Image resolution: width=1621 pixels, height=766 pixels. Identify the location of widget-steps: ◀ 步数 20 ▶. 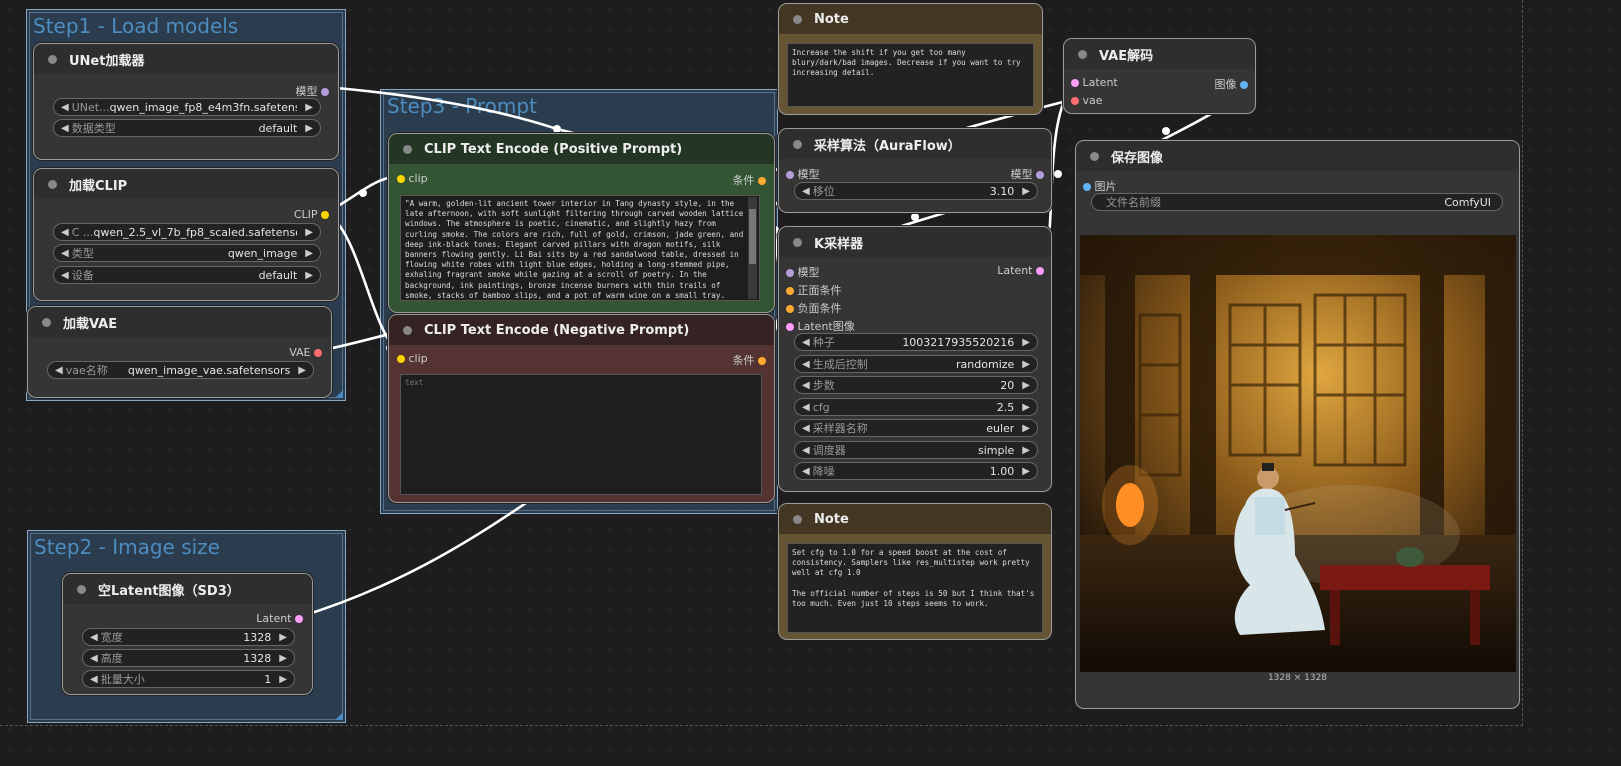
(916, 385).